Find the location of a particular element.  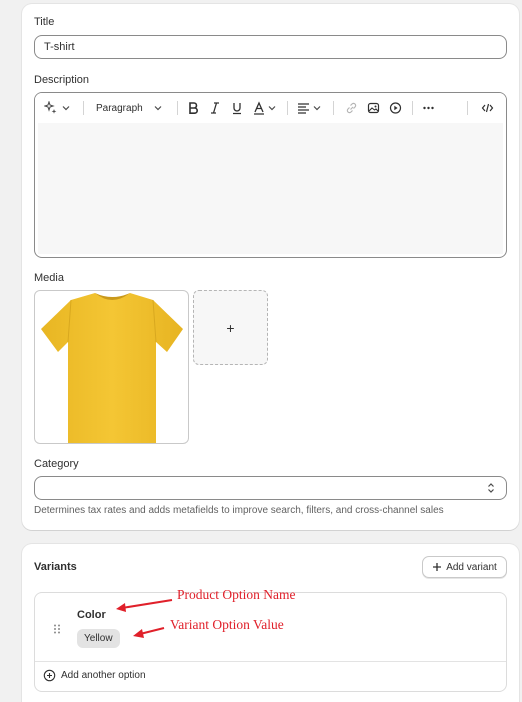

annotation-option-name: Product Option Name is located at coordinates (236, 594).